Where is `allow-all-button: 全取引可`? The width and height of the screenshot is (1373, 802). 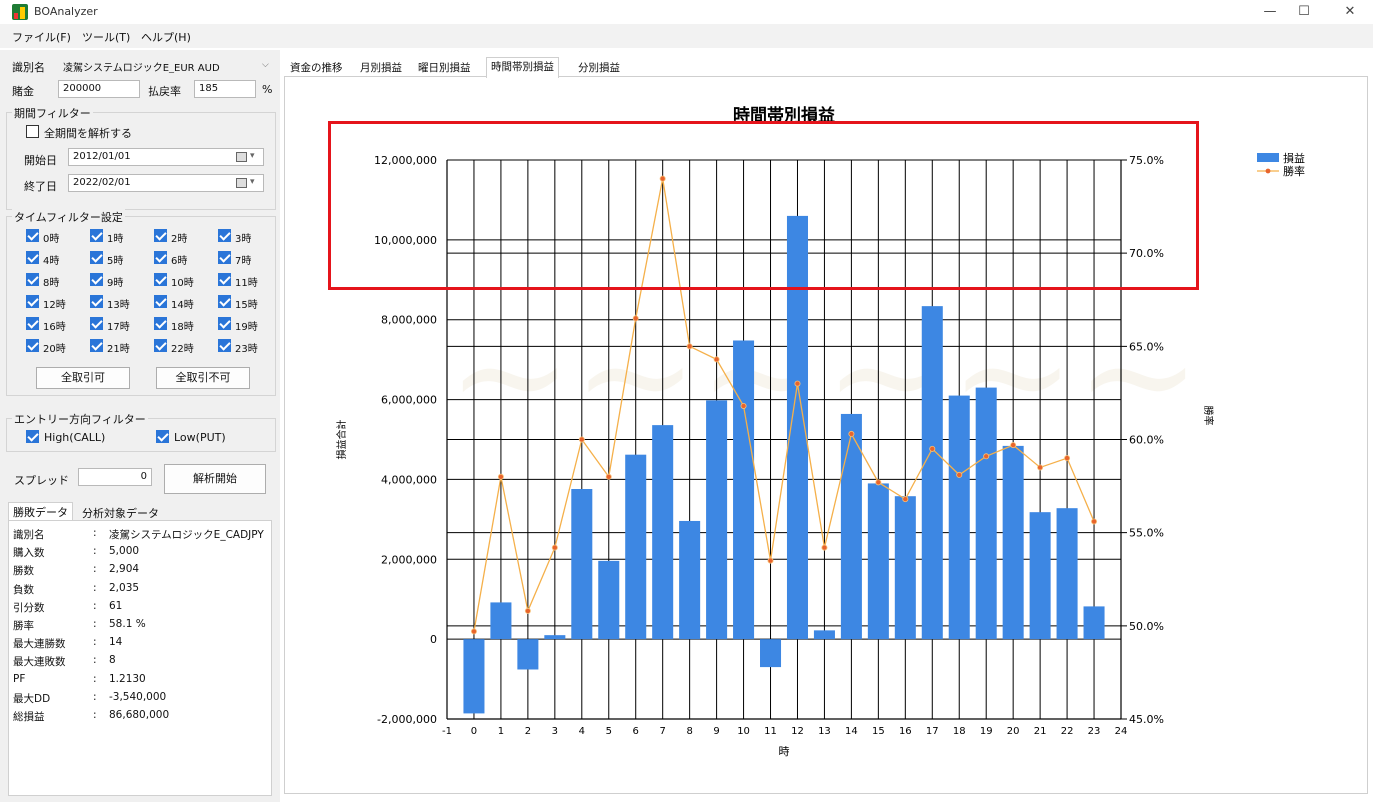
allow-all-button: 全取引可 is located at coordinates (83, 378).